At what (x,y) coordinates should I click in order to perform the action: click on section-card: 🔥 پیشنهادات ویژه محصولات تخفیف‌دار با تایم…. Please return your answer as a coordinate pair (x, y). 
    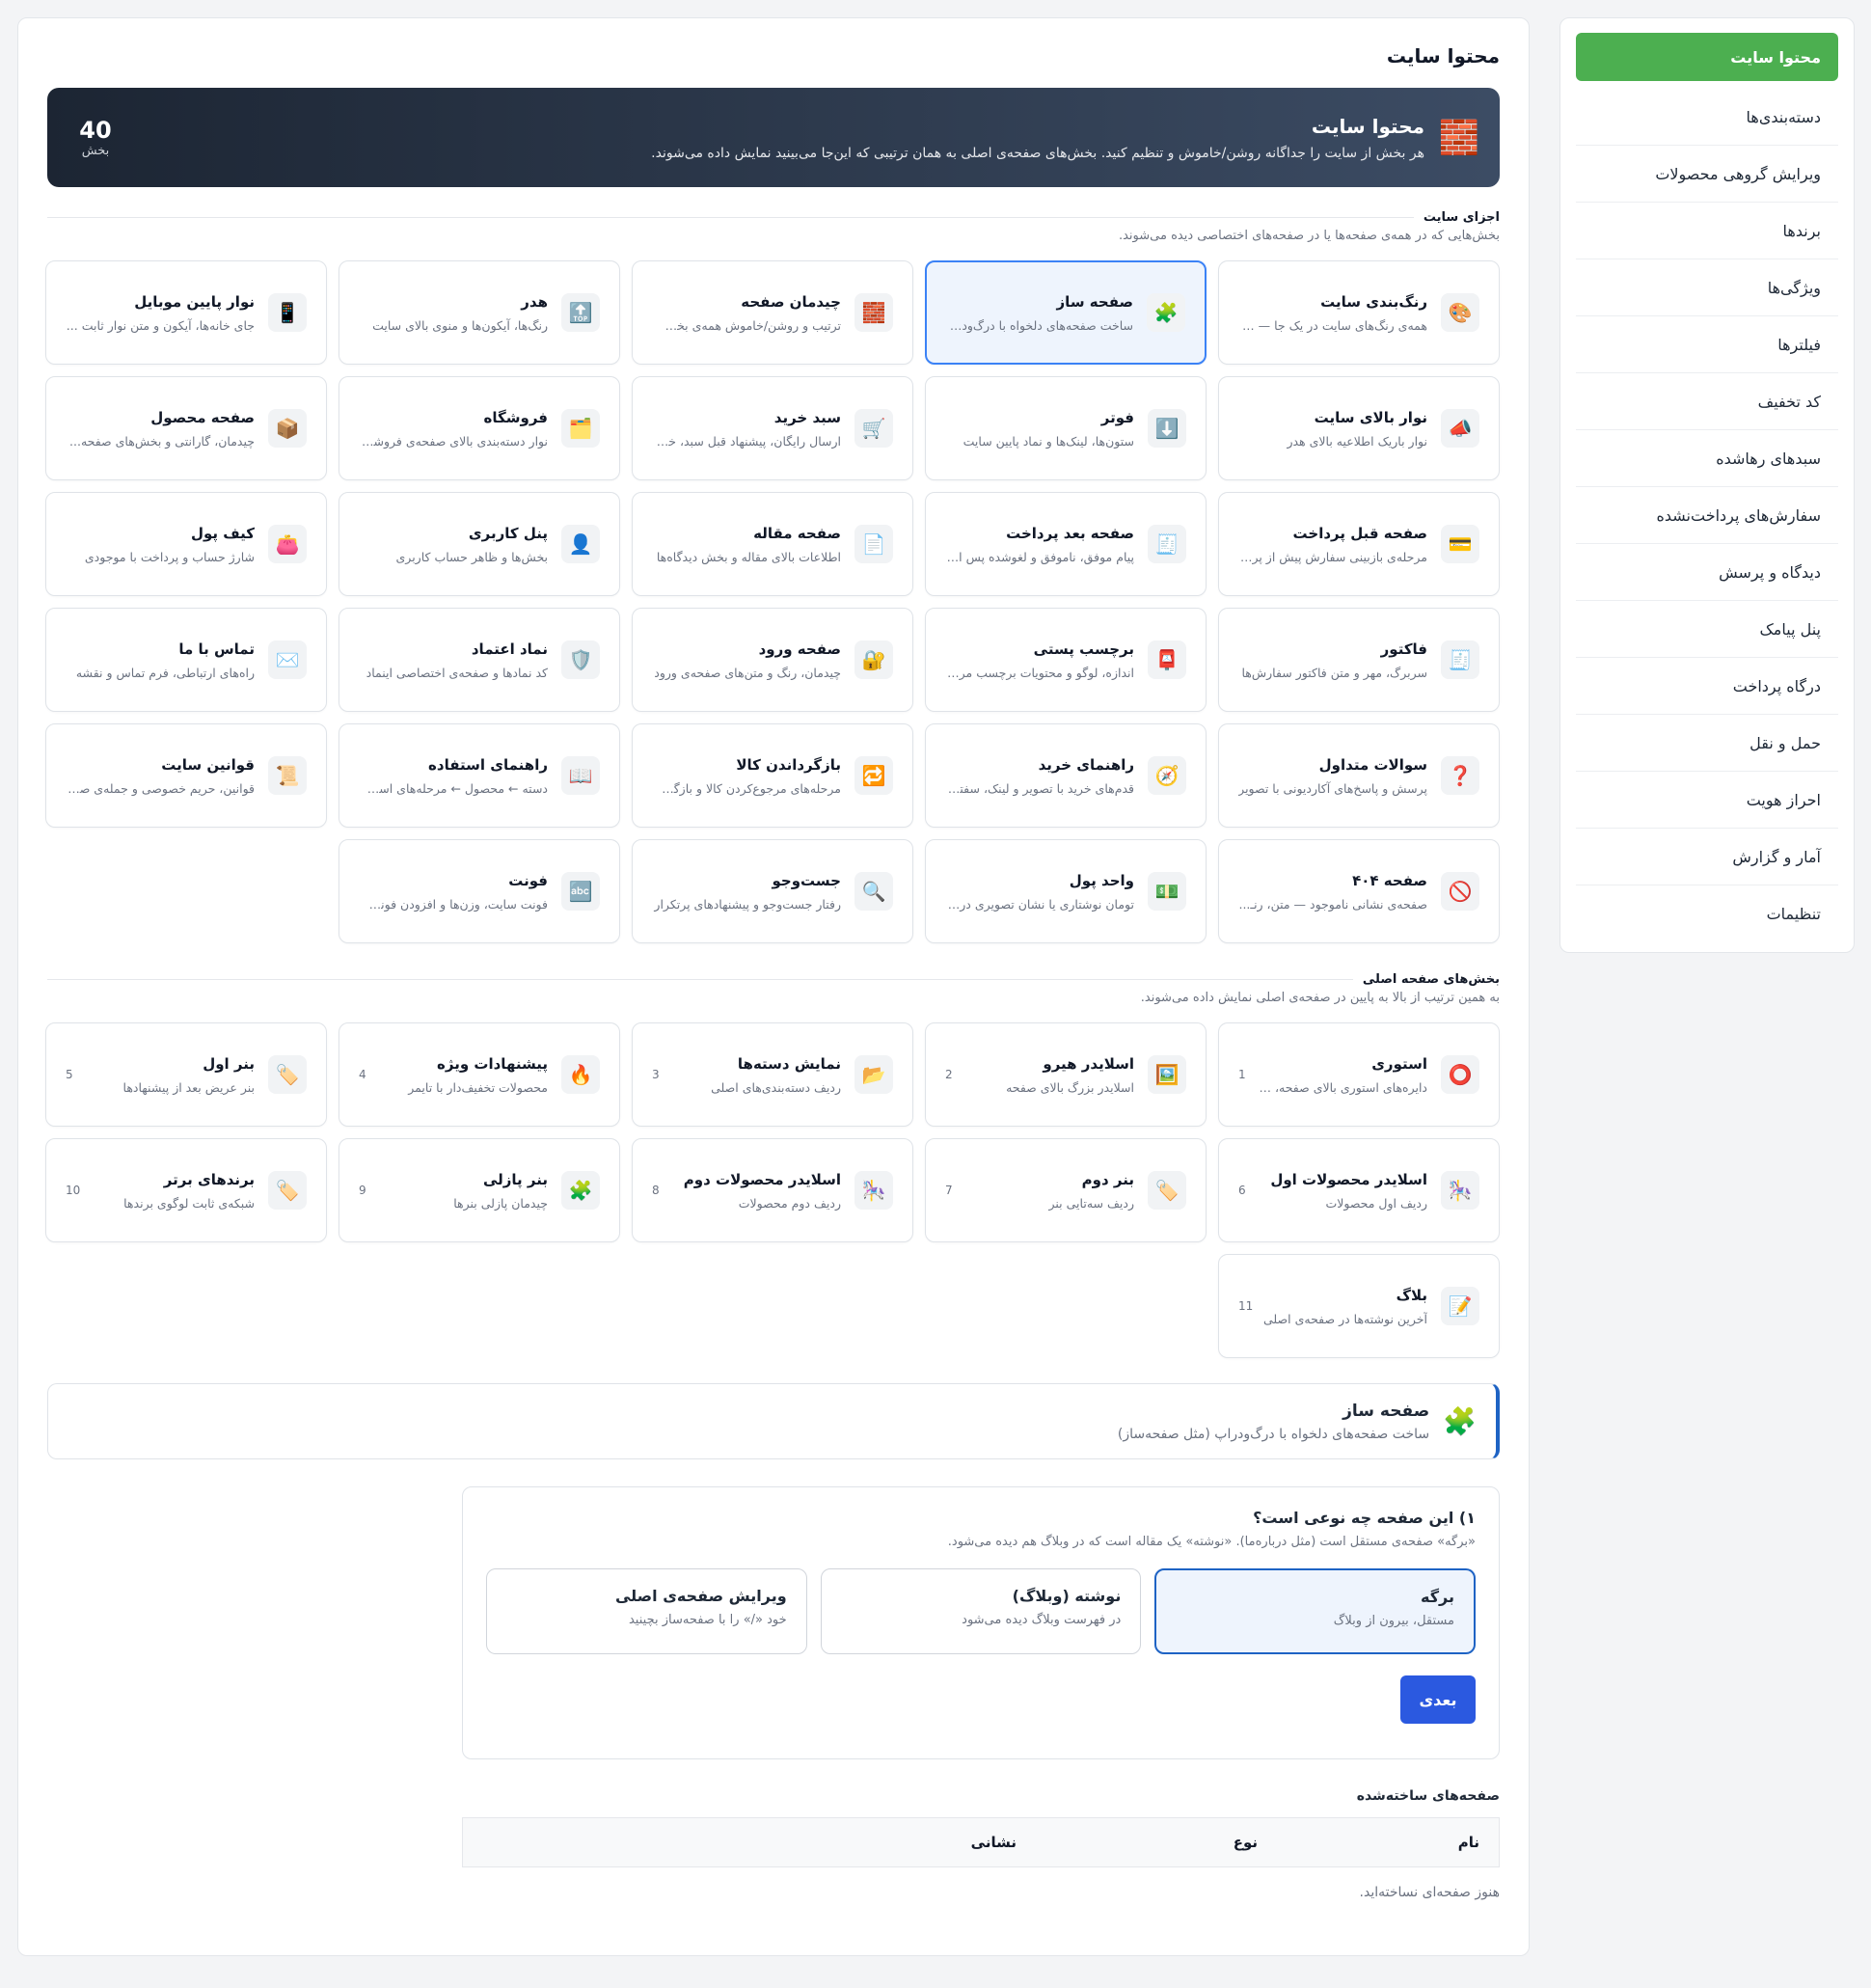
    Looking at the image, I should click on (479, 1074).